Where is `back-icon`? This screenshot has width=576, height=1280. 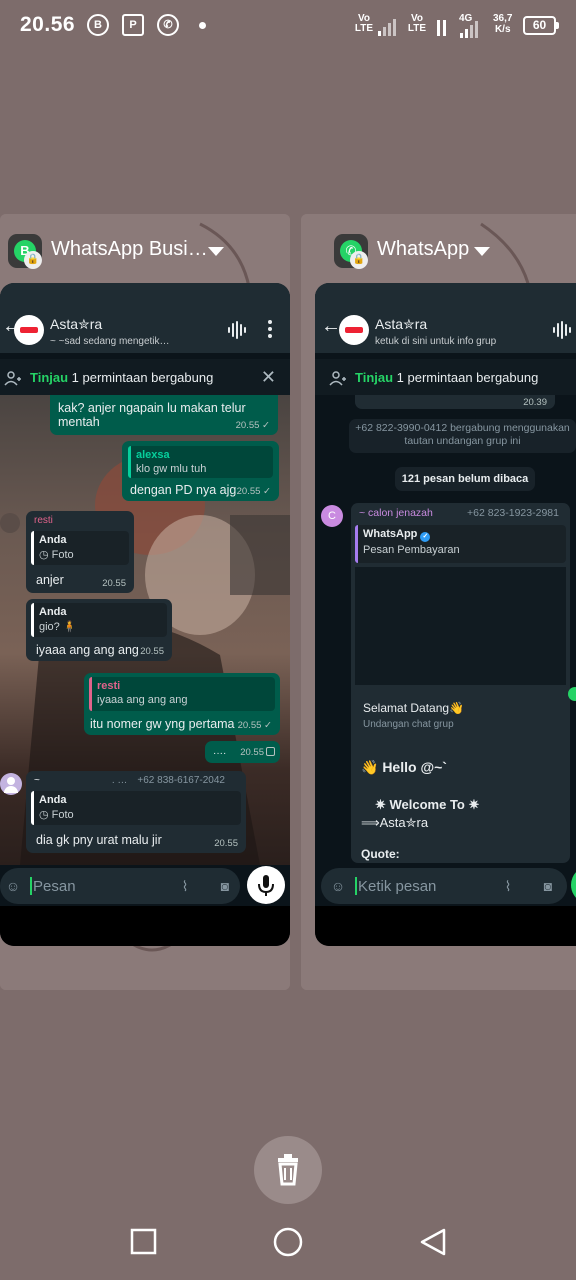 back-icon is located at coordinates (433, 1242).